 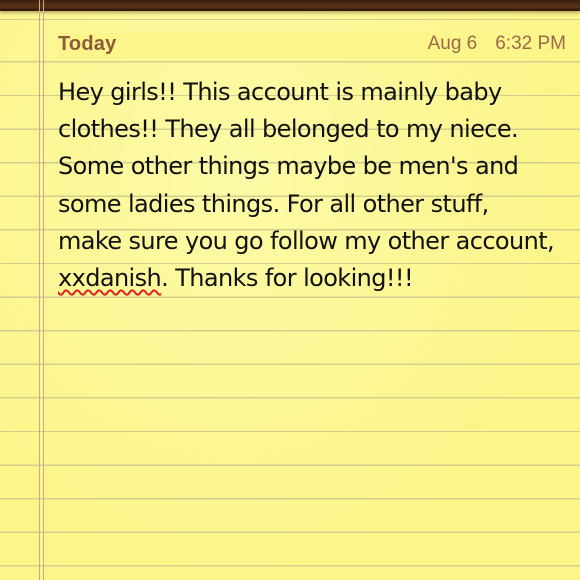 I want to click on leather-binding-bar, so click(x=290, y=5).